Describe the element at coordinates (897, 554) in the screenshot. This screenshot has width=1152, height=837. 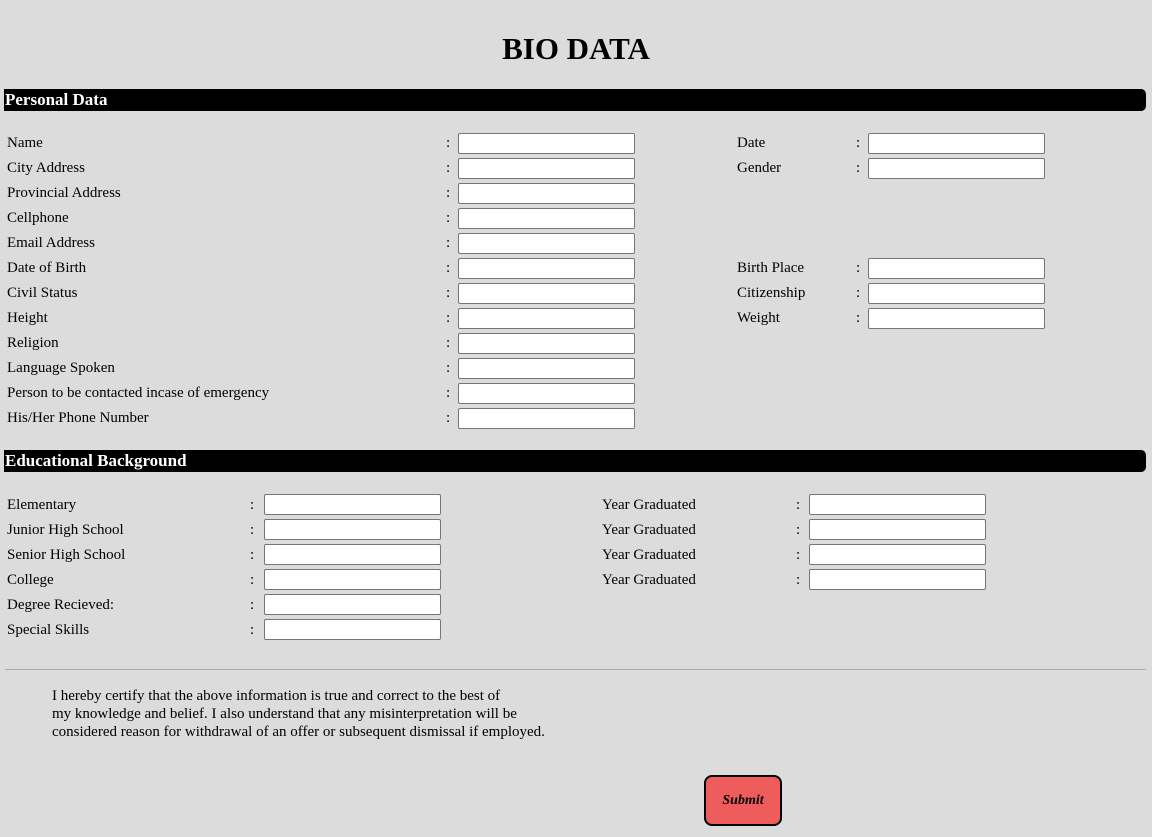
I see `senior-high-year-graduated-input` at that location.